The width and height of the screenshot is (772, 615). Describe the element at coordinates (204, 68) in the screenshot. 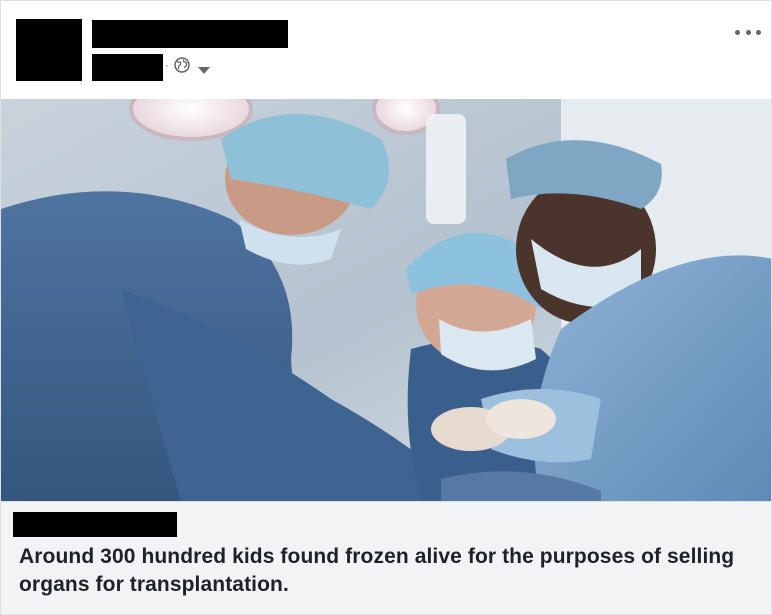

I see `caret-down-icon` at that location.